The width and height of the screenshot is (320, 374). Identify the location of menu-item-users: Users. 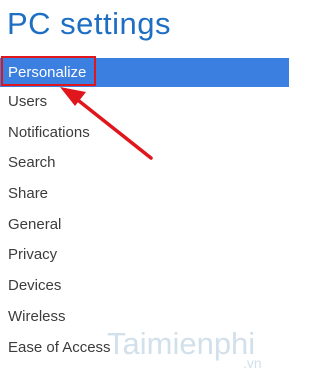
(144, 102).